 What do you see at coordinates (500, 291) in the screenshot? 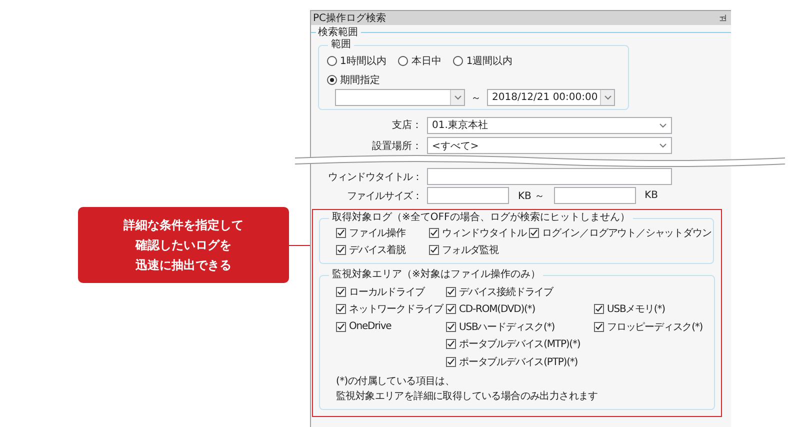
I see `checkbox: デバイス接続ドライブ` at bounding box center [500, 291].